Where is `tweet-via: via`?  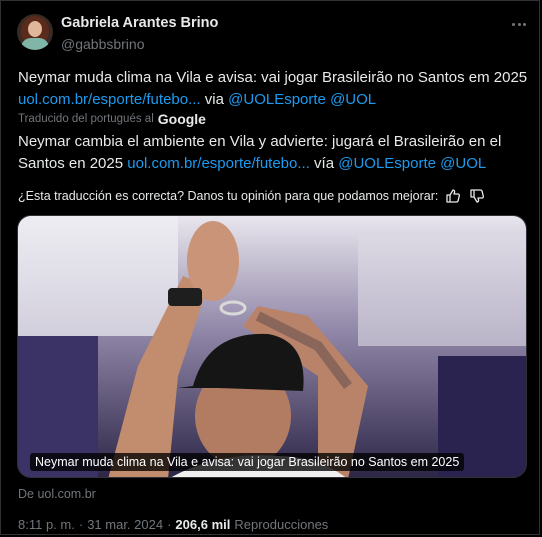
tweet-via: via is located at coordinates (214, 99).